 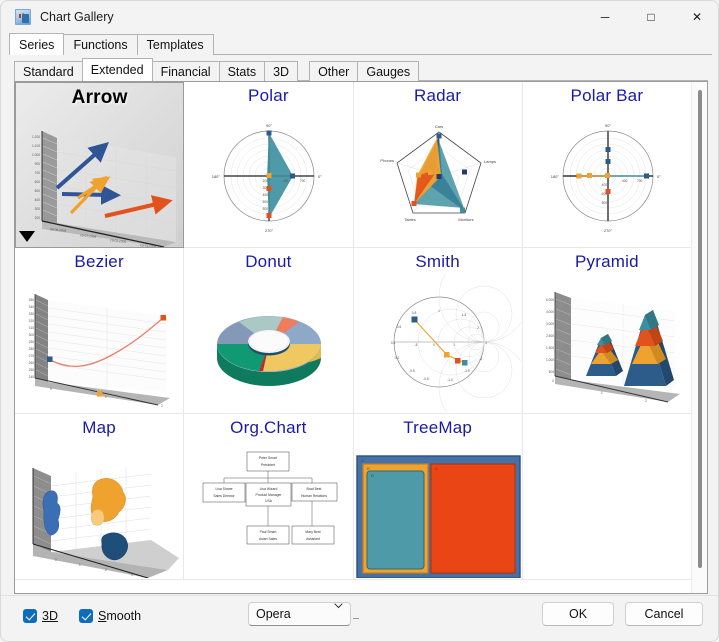 I want to click on svg-text: 1.200, so click(x=36, y=137).